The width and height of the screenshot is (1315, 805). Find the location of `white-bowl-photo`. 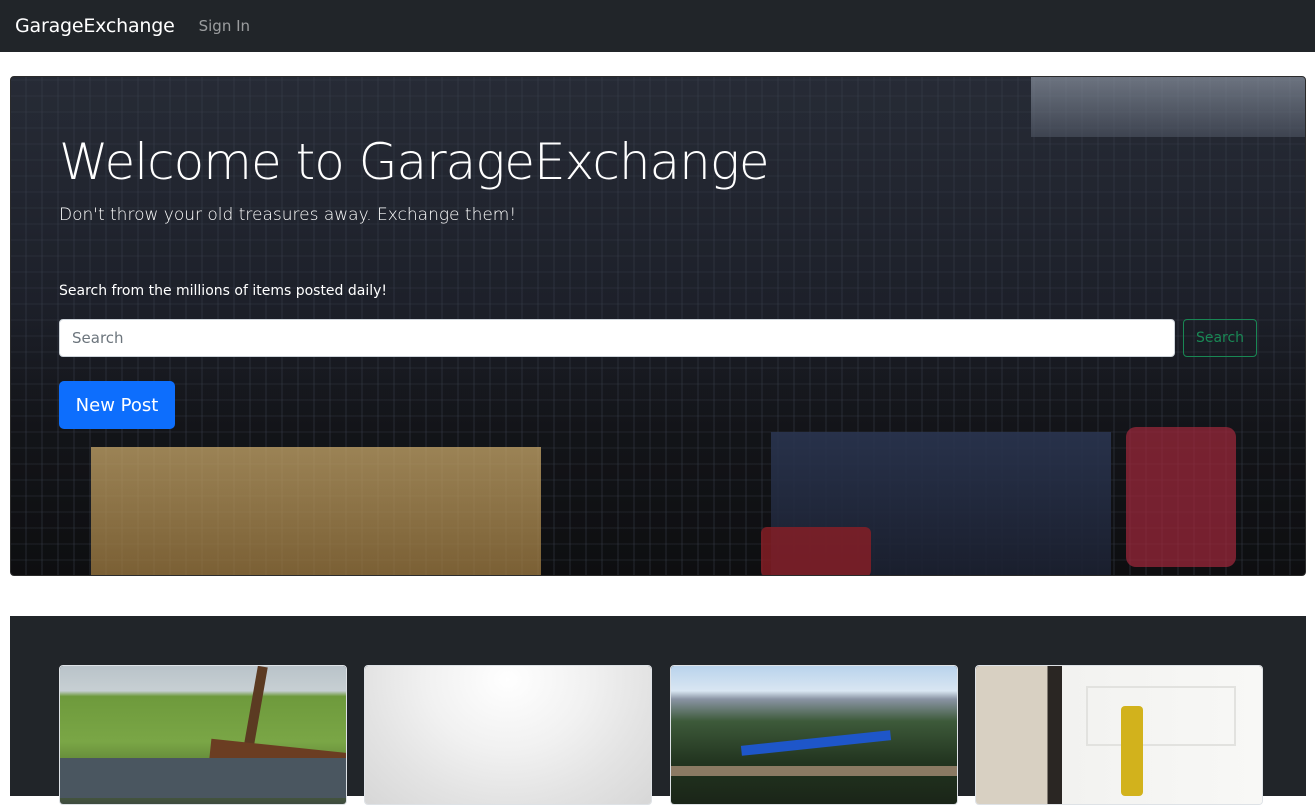

white-bowl-photo is located at coordinates (508, 735).